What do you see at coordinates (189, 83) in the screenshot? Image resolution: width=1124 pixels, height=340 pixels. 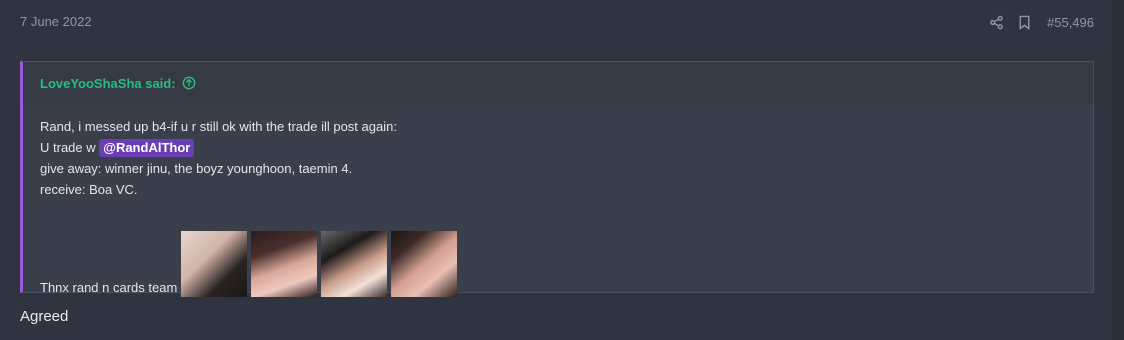 I see `arrow-up-circle-icon` at bounding box center [189, 83].